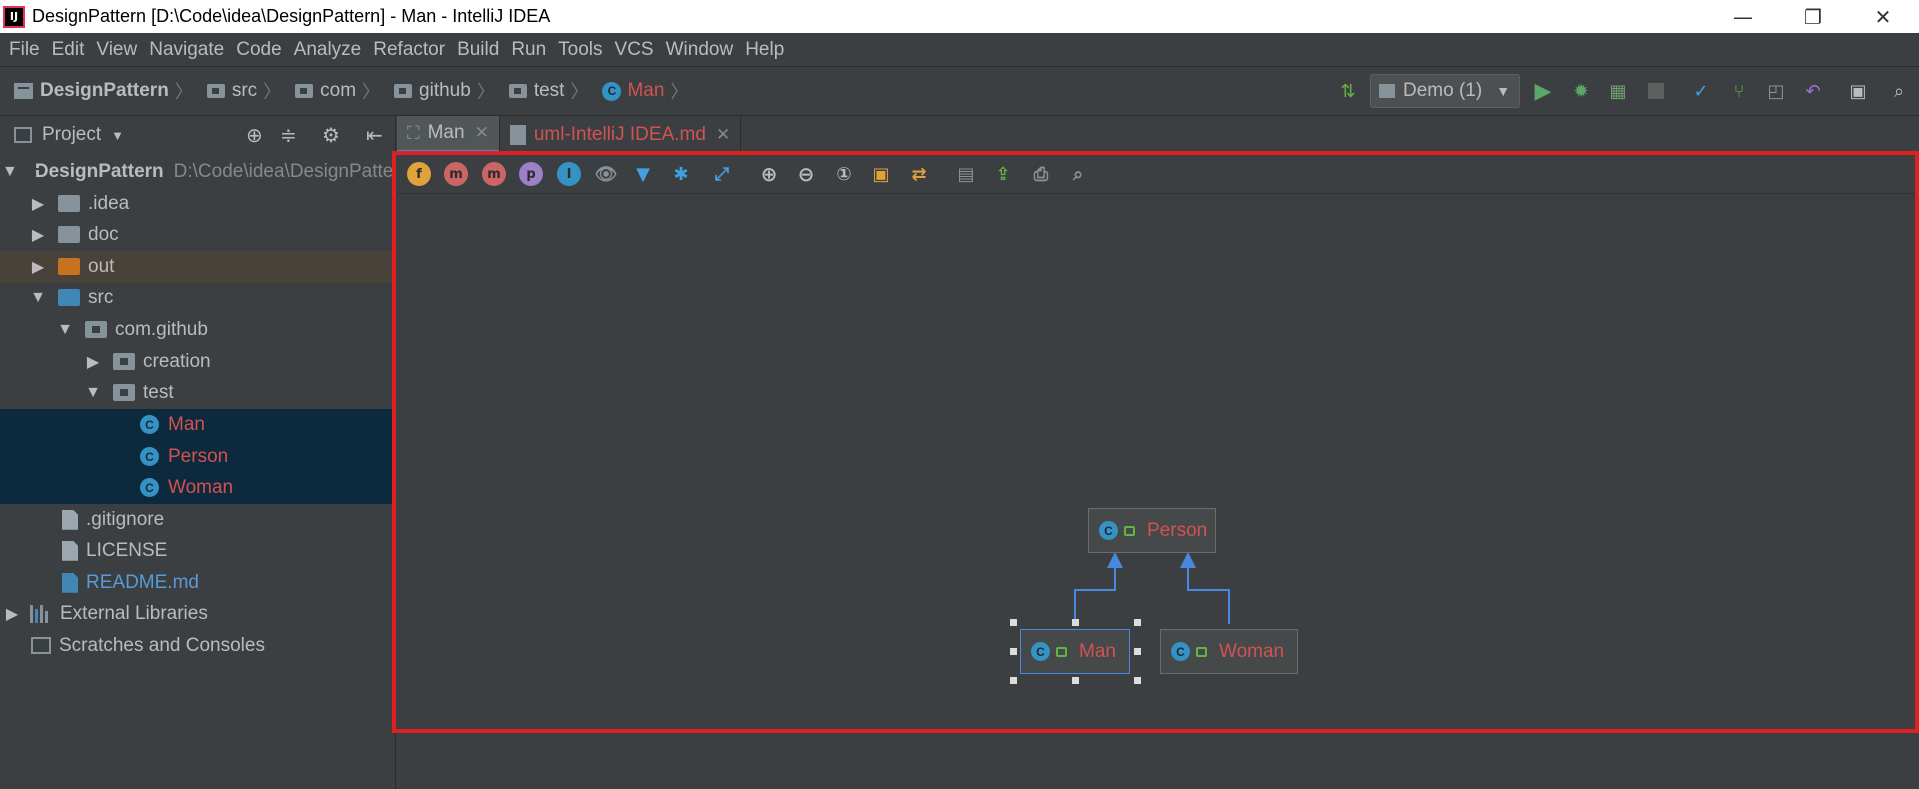 This screenshot has height=789, width=1919. What do you see at coordinates (1743, 16) in the screenshot?
I see `minimize-button: —` at bounding box center [1743, 16].